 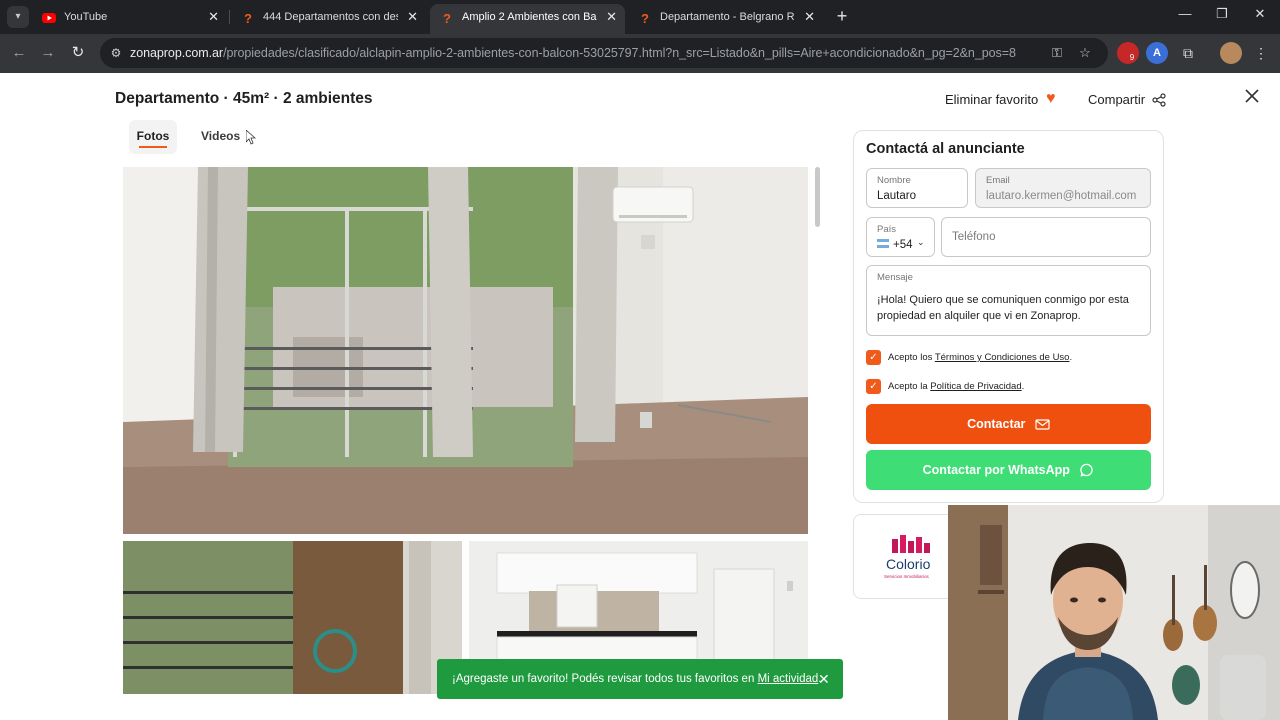 I want to click on extension-badge-icon: 9, so click(x=1128, y=53).